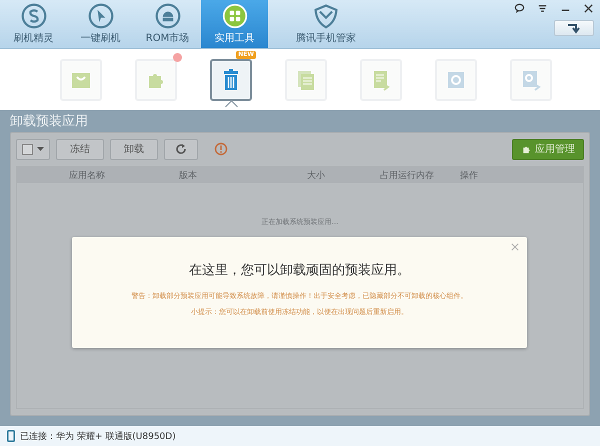 The height and width of the screenshot is (446, 600). What do you see at coordinates (40, 149) in the screenshot?
I see `caret-icon` at bounding box center [40, 149].